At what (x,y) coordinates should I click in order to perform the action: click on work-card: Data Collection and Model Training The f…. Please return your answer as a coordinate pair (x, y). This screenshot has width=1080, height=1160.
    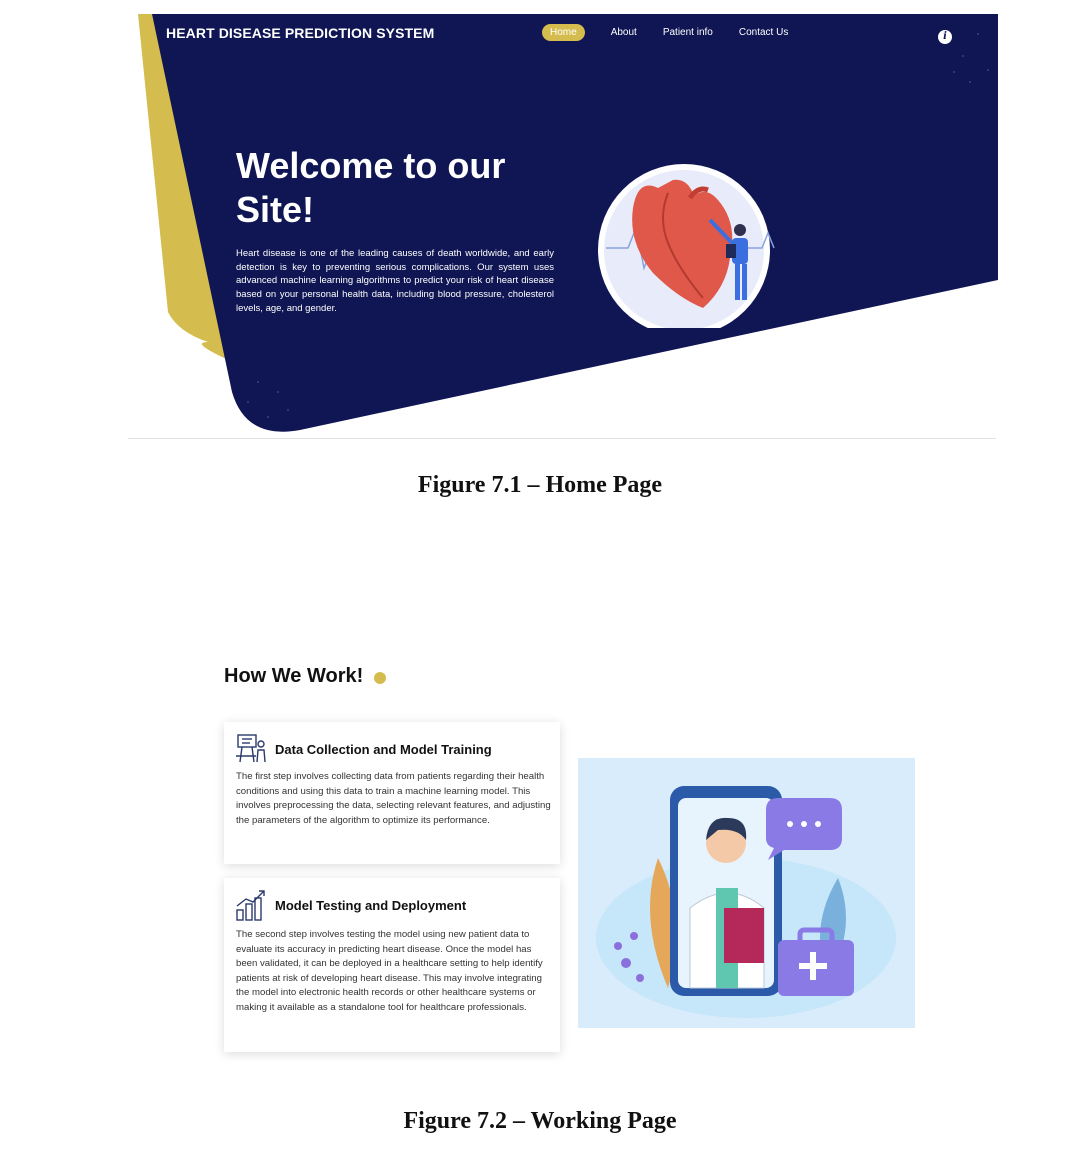
    Looking at the image, I should click on (392, 793).